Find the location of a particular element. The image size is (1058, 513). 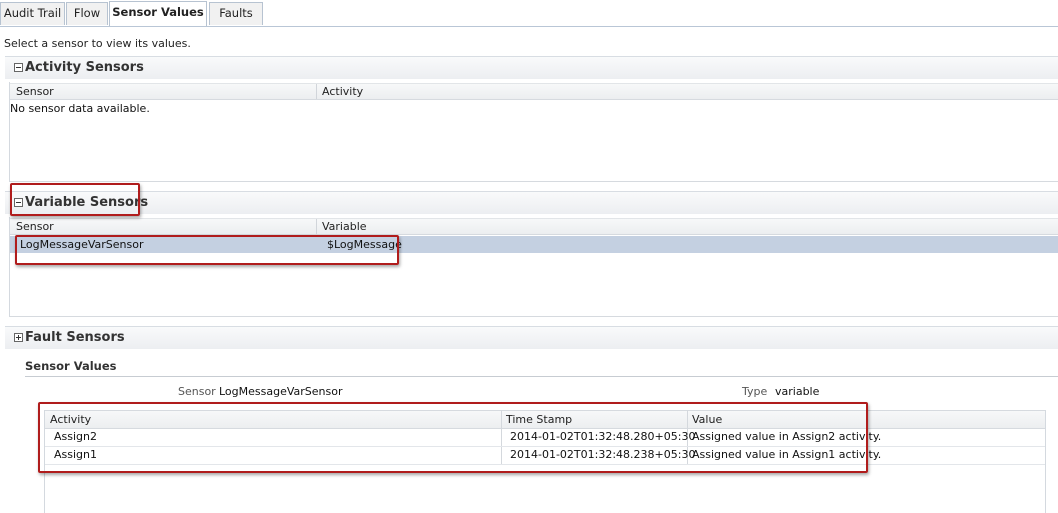

column-activity: Activity is located at coordinates (342, 91).